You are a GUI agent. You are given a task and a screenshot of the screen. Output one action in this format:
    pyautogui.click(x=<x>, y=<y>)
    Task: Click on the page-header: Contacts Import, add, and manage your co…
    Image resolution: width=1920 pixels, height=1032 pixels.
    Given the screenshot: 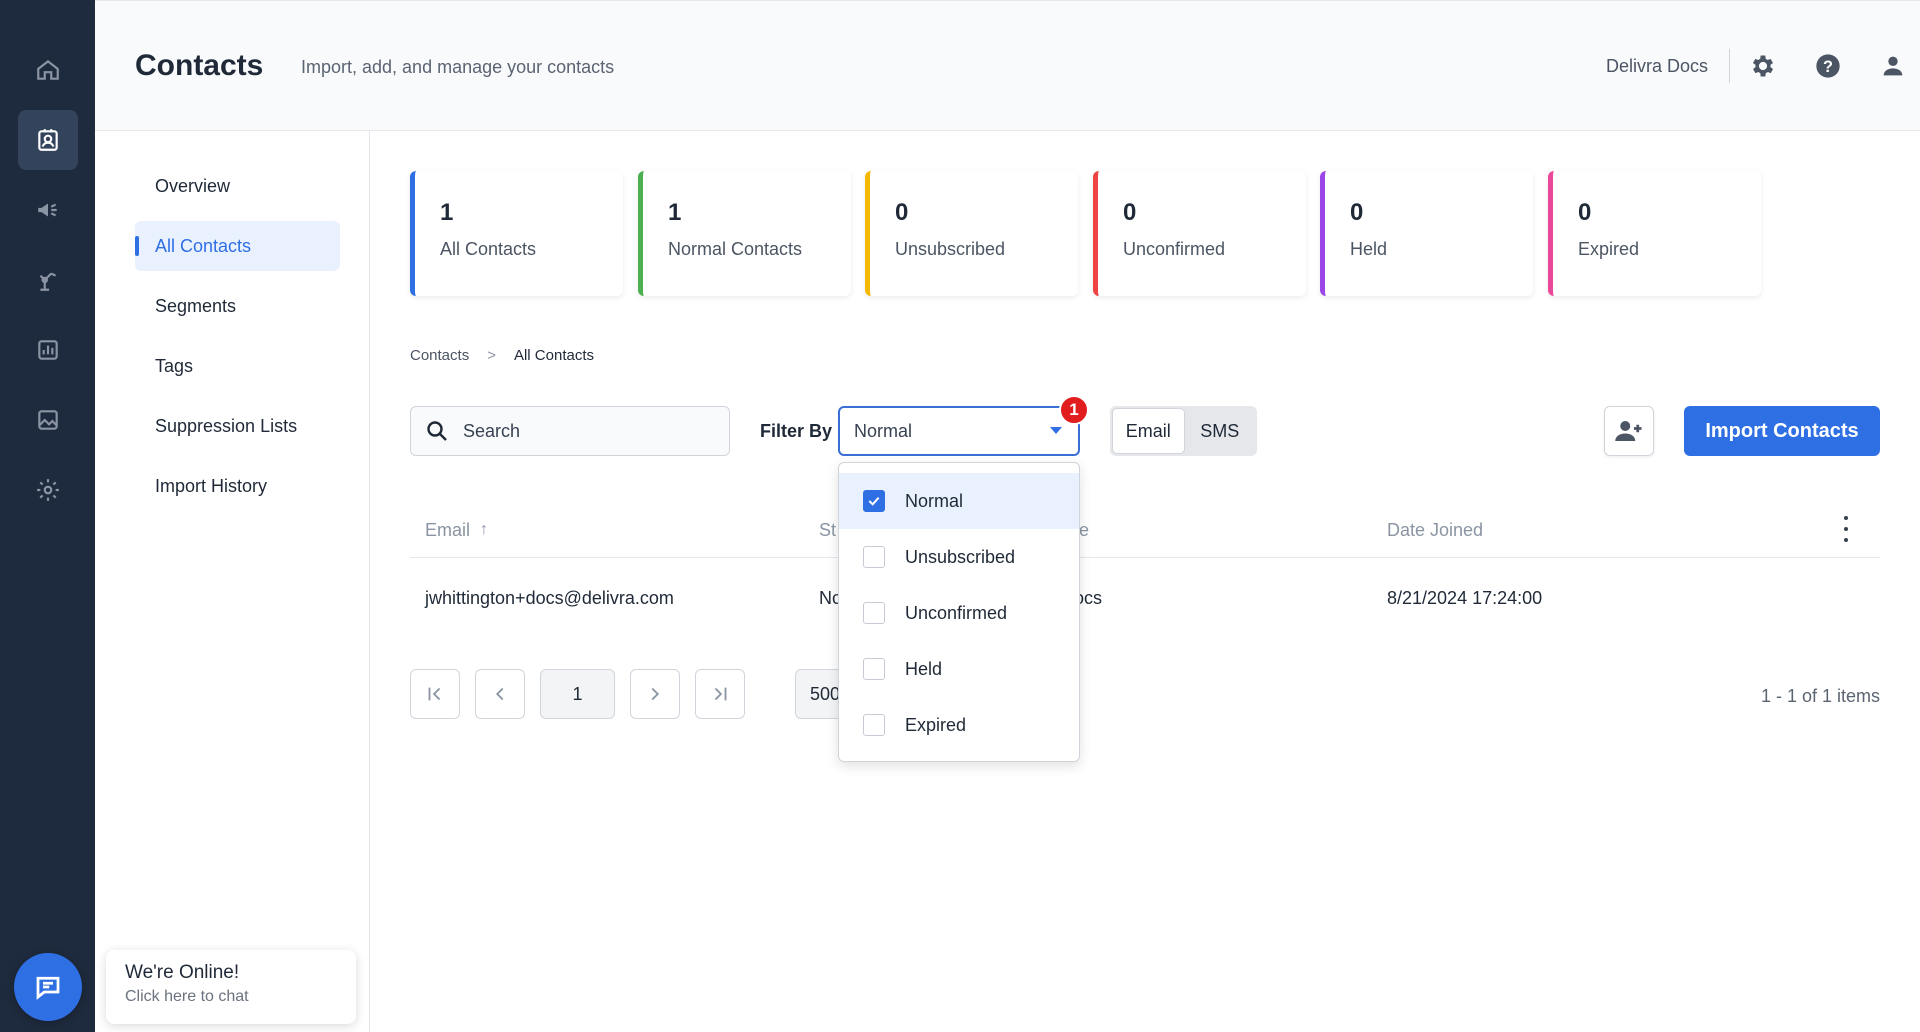 What is the action you would take?
    pyautogui.click(x=1007, y=65)
    